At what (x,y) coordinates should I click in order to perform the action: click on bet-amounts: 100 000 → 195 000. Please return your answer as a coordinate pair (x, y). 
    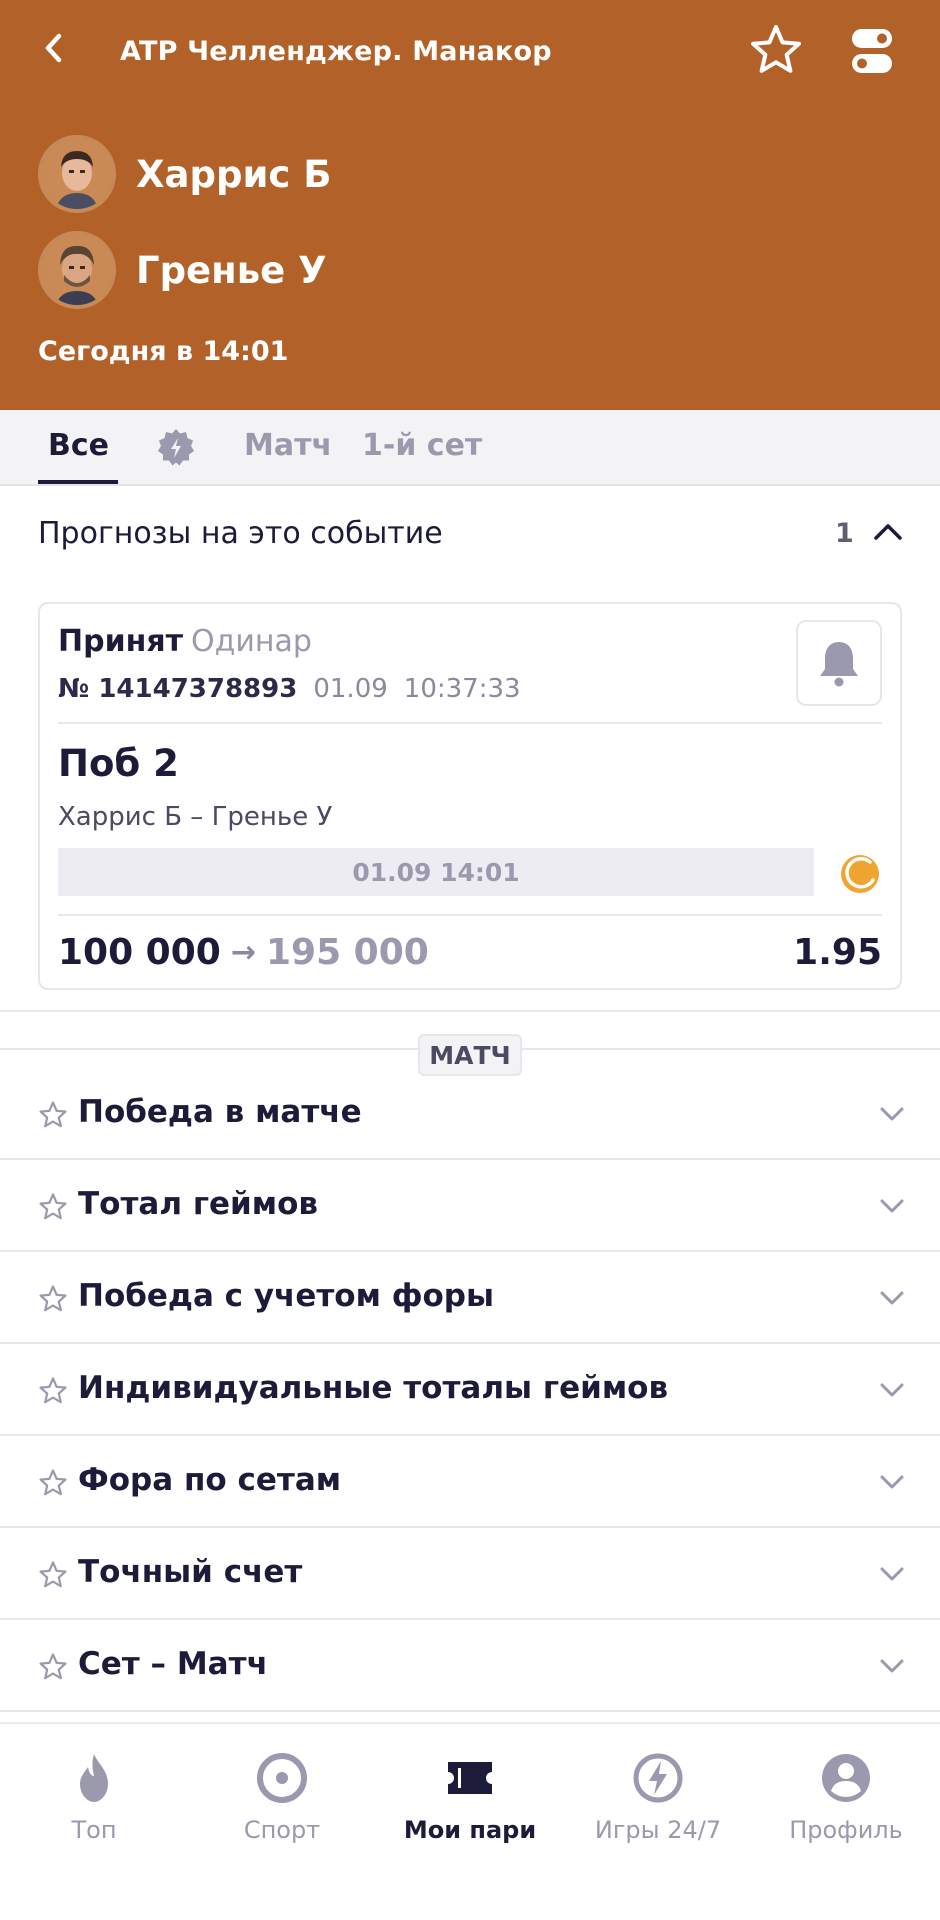
    Looking at the image, I should click on (243, 952).